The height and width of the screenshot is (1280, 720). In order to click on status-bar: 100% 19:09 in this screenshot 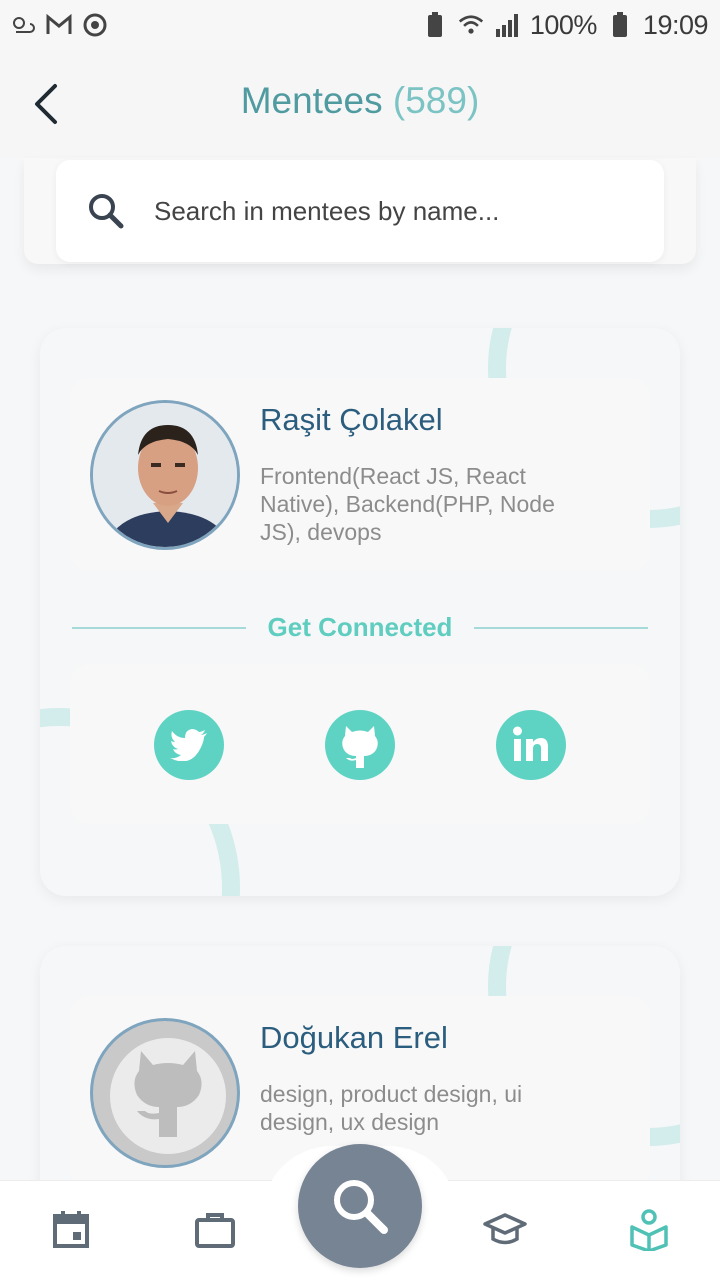, I will do `click(360, 25)`.